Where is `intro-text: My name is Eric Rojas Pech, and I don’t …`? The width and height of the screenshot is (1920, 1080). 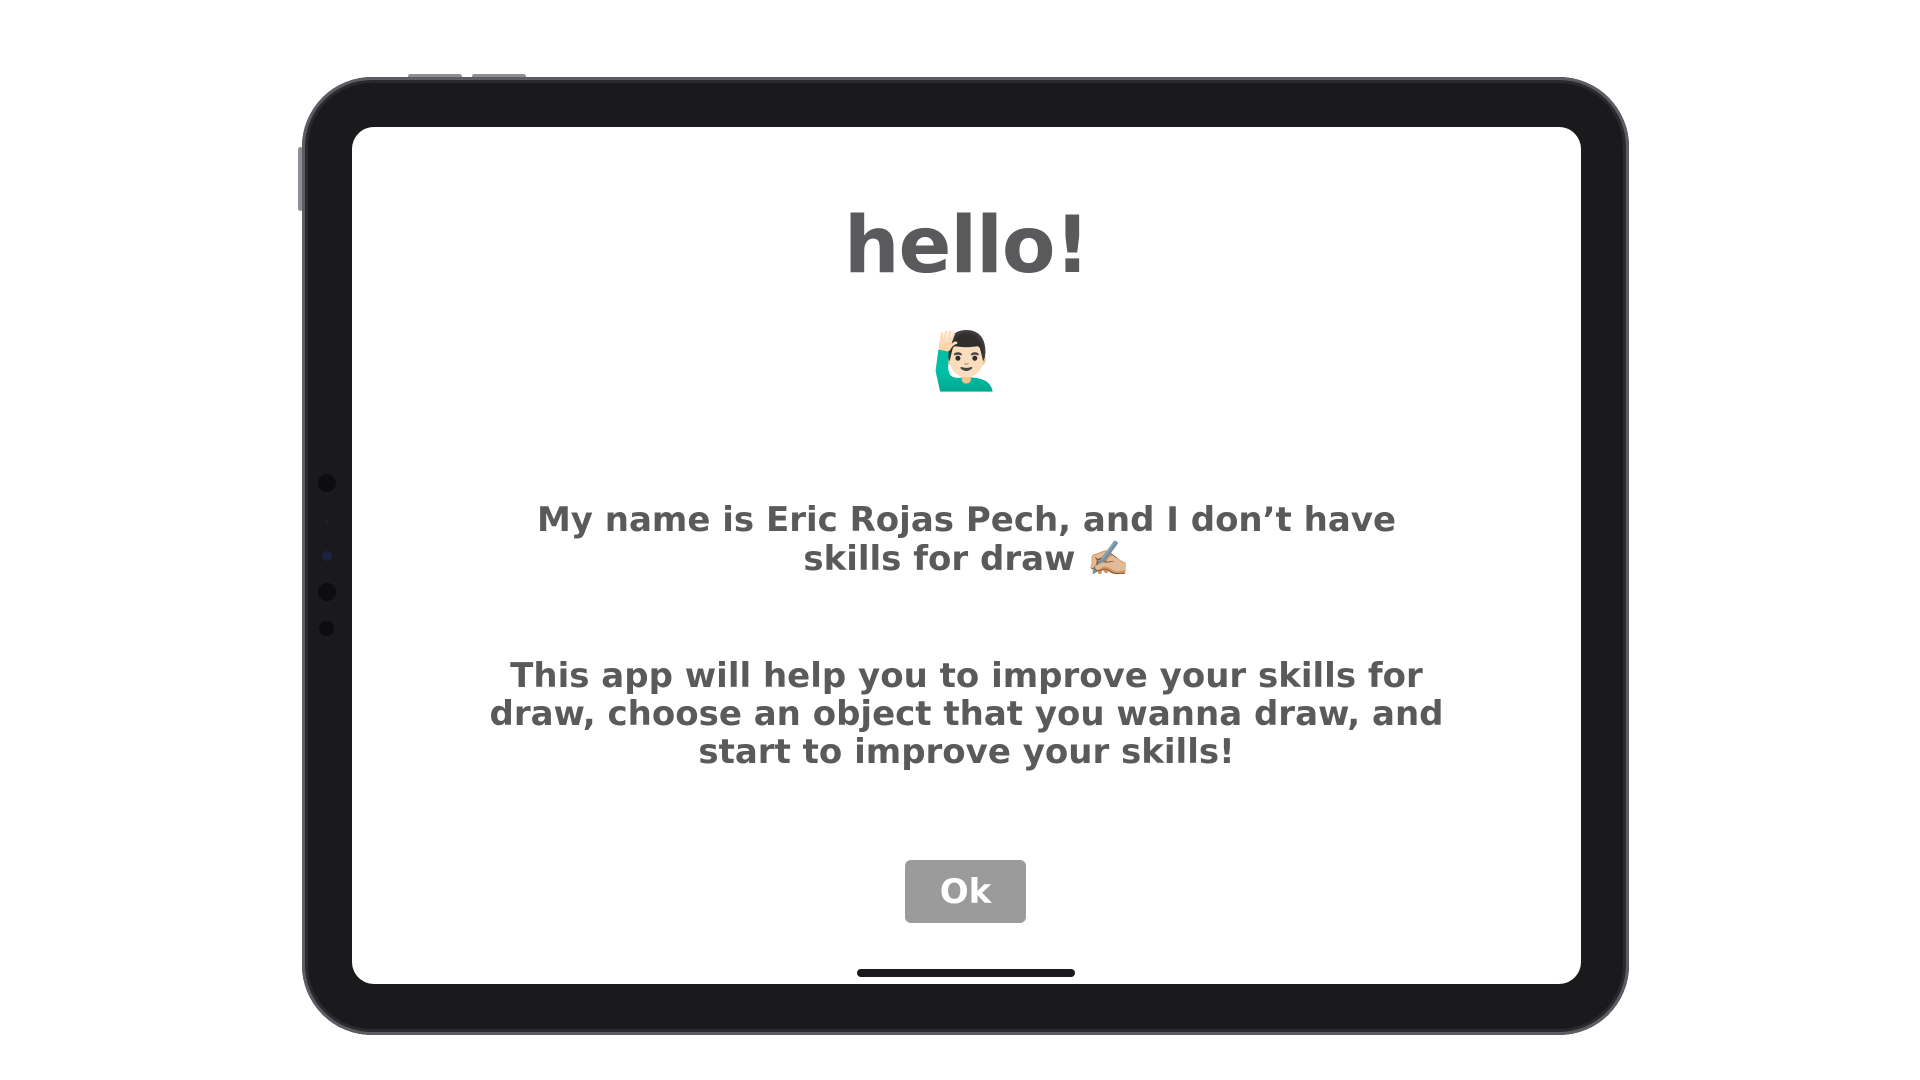 intro-text: My name is Eric Rojas Pech, and I don’t … is located at coordinates (966, 539).